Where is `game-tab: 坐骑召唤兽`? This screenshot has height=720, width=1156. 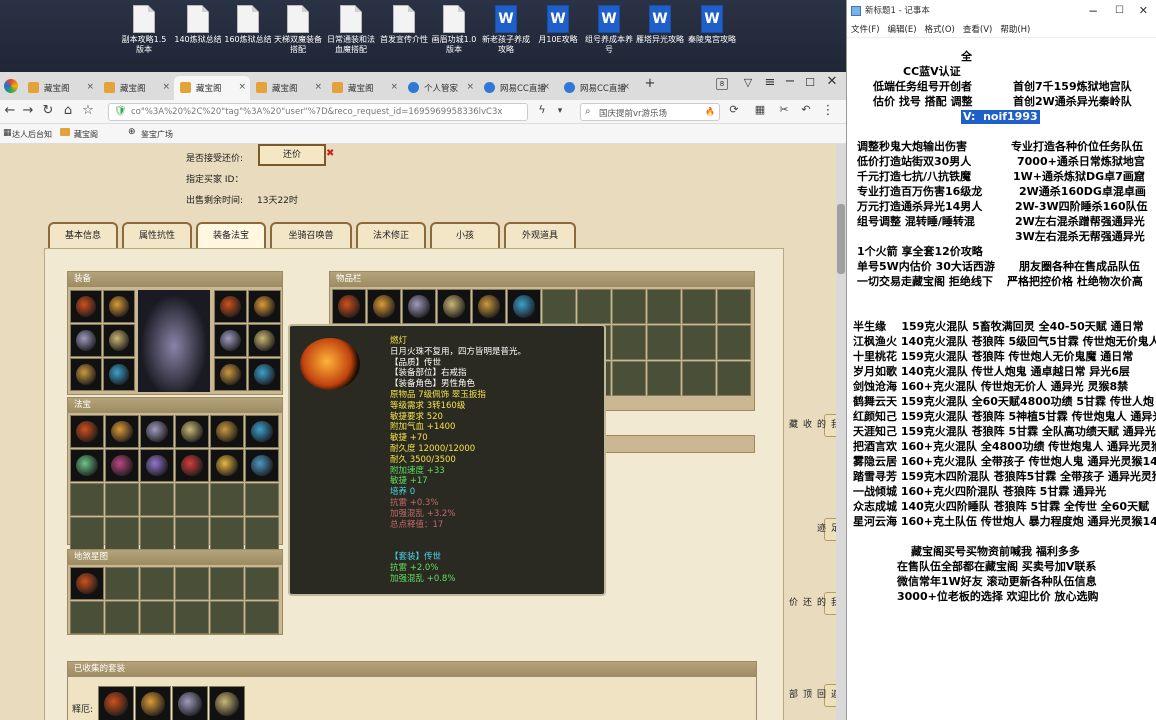
game-tab: 坐骑召唤兽 is located at coordinates (311, 235).